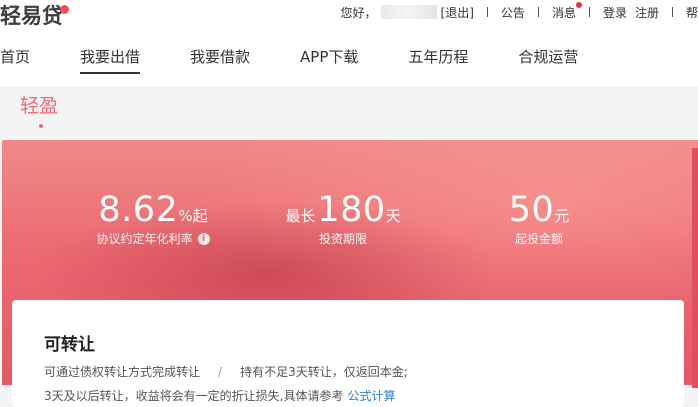 Image resolution: width=698 pixels, height=407 pixels. What do you see at coordinates (457, 12) in the screenshot?
I see `logout-link: [退出]` at bounding box center [457, 12].